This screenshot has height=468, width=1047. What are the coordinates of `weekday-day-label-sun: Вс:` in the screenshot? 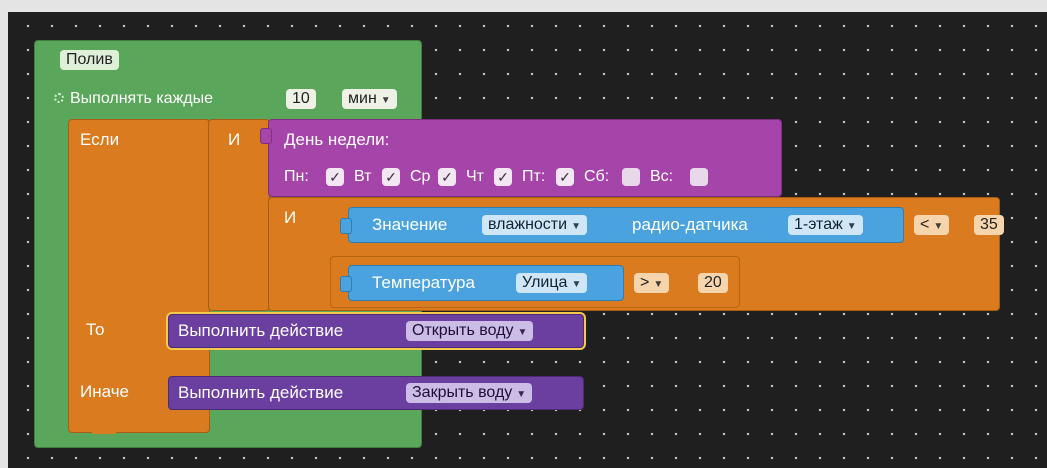 It's located at (662, 176).